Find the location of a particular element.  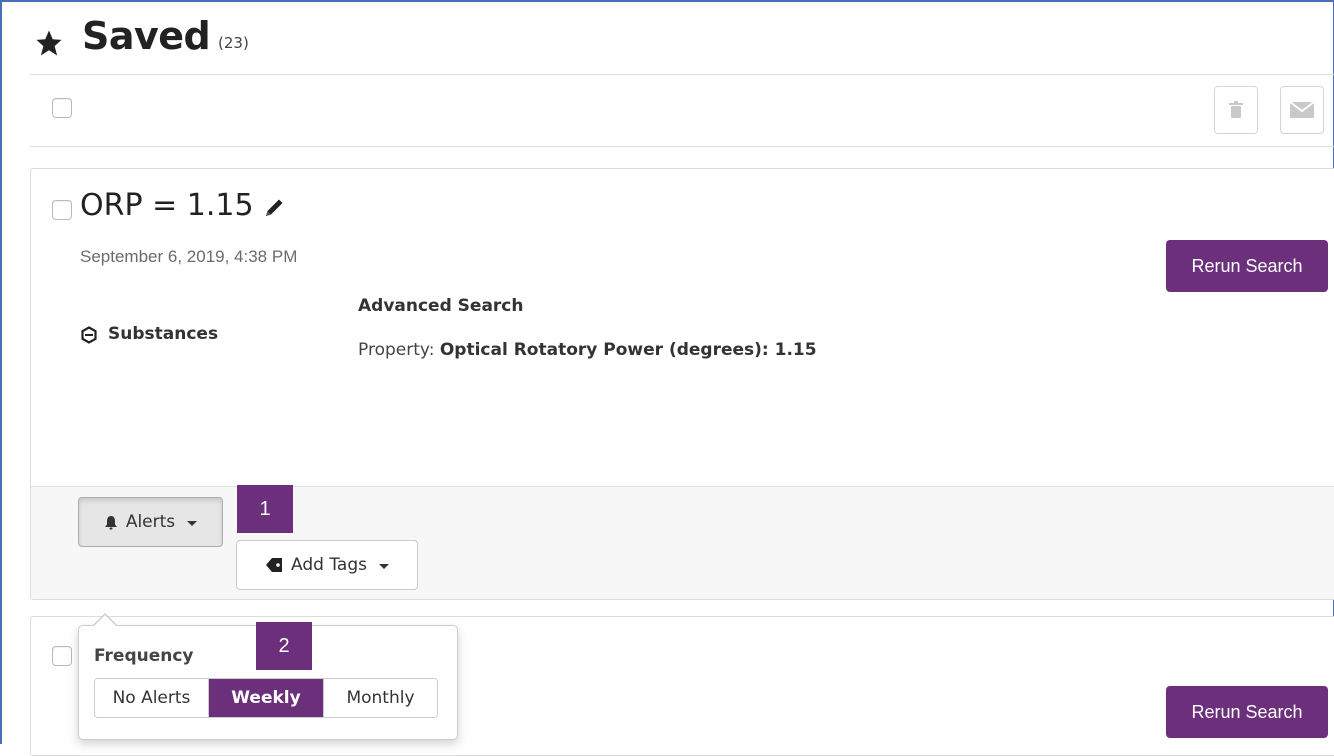

step-marker-2: 2 is located at coordinates (284, 646).